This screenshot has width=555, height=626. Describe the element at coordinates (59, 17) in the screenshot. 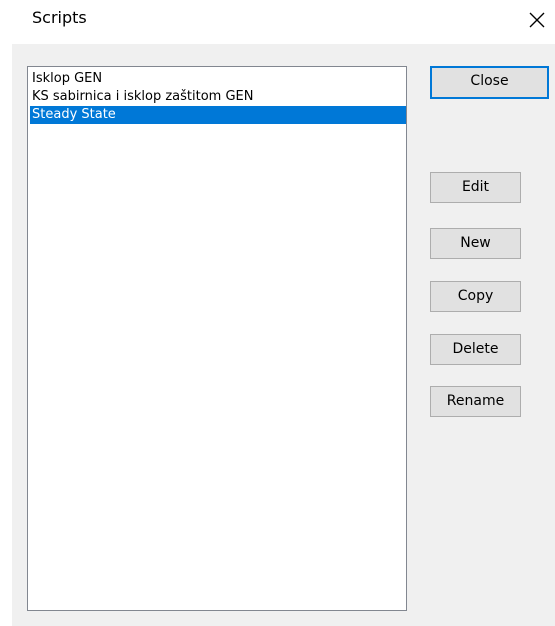

I see `window-title: Scripts` at that location.